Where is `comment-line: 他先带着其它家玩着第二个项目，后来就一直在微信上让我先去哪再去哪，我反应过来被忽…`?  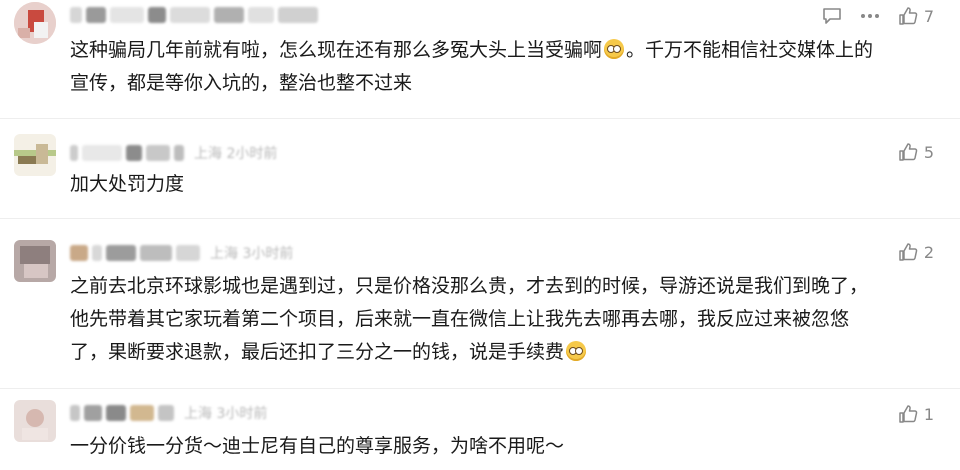 comment-line: 他先带着其它家玩着第二个项目，后来就一直在微信上让我先去哪再去哪，我反应过来被忽… is located at coordinates (460, 319).